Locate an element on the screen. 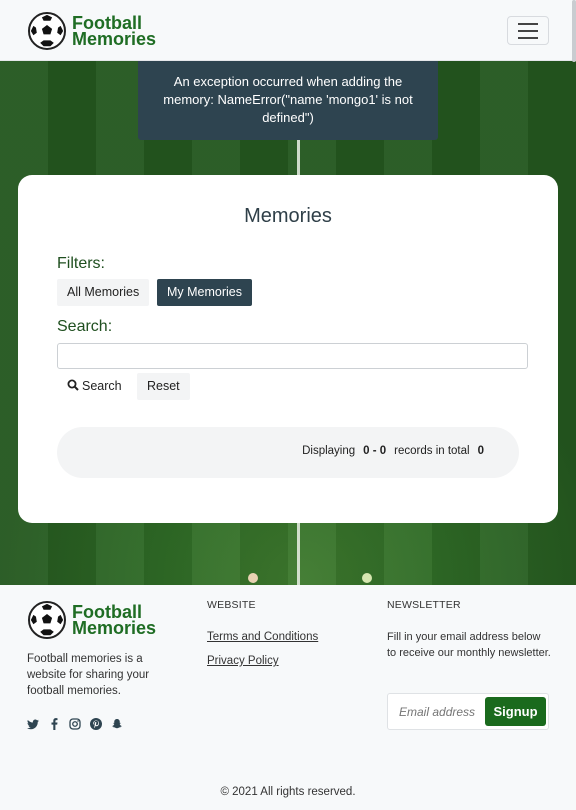  page-title: Memories is located at coordinates (288, 216).